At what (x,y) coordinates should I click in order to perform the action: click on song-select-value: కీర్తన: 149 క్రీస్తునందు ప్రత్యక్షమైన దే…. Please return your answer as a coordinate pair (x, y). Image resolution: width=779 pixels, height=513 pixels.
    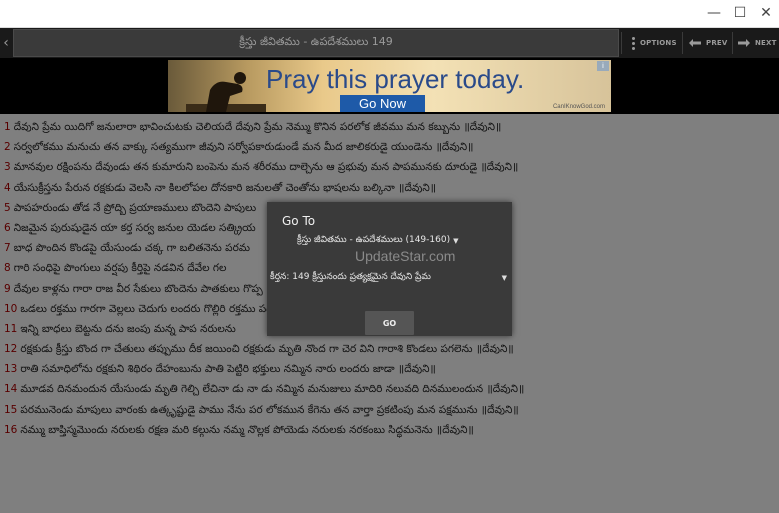
    Looking at the image, I should click on (350, 277).